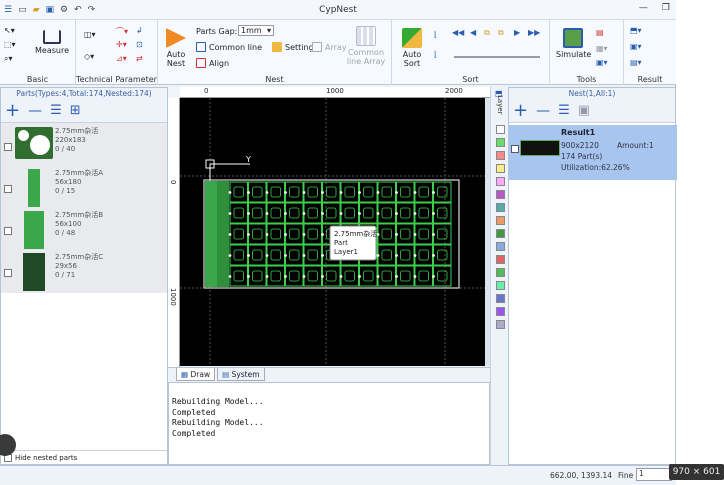 The width and height of the screenshot is (724, 485). Describe the element at coordinates (121, 58) in the screenshot. I see `compensation-icon: ⊿▾` at that location.